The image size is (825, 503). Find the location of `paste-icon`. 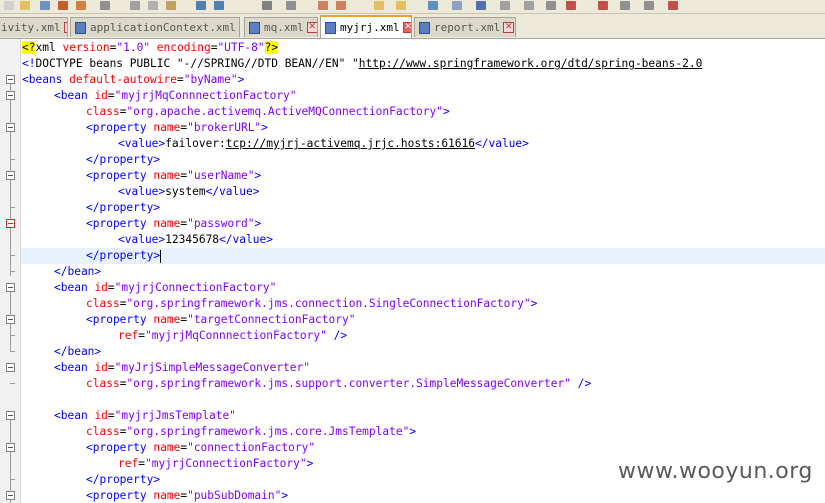

paste-icon is located at coordinates (171, 5).